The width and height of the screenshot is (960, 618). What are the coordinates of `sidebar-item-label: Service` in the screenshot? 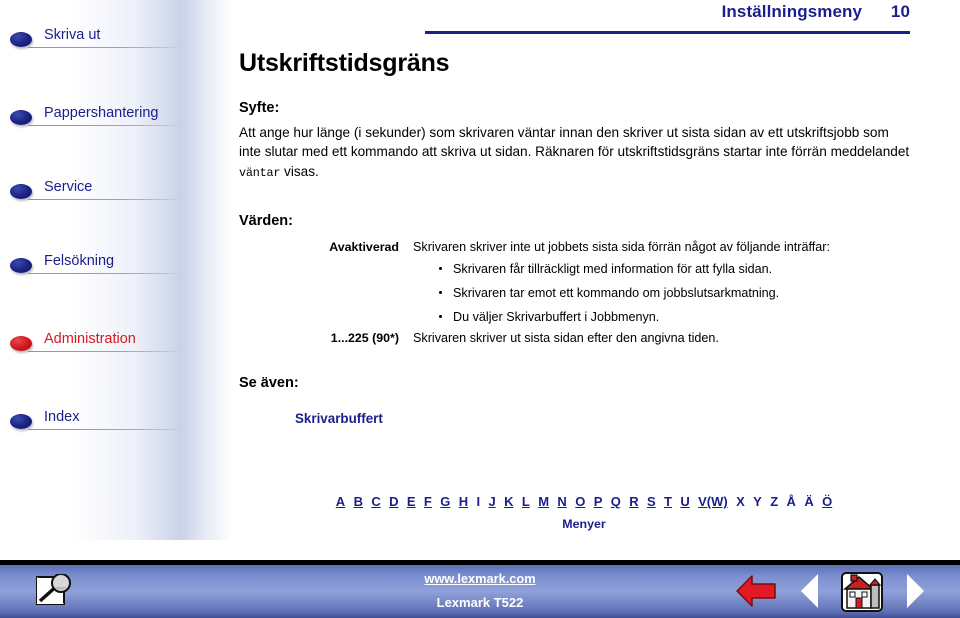 It's located at (68, 187).